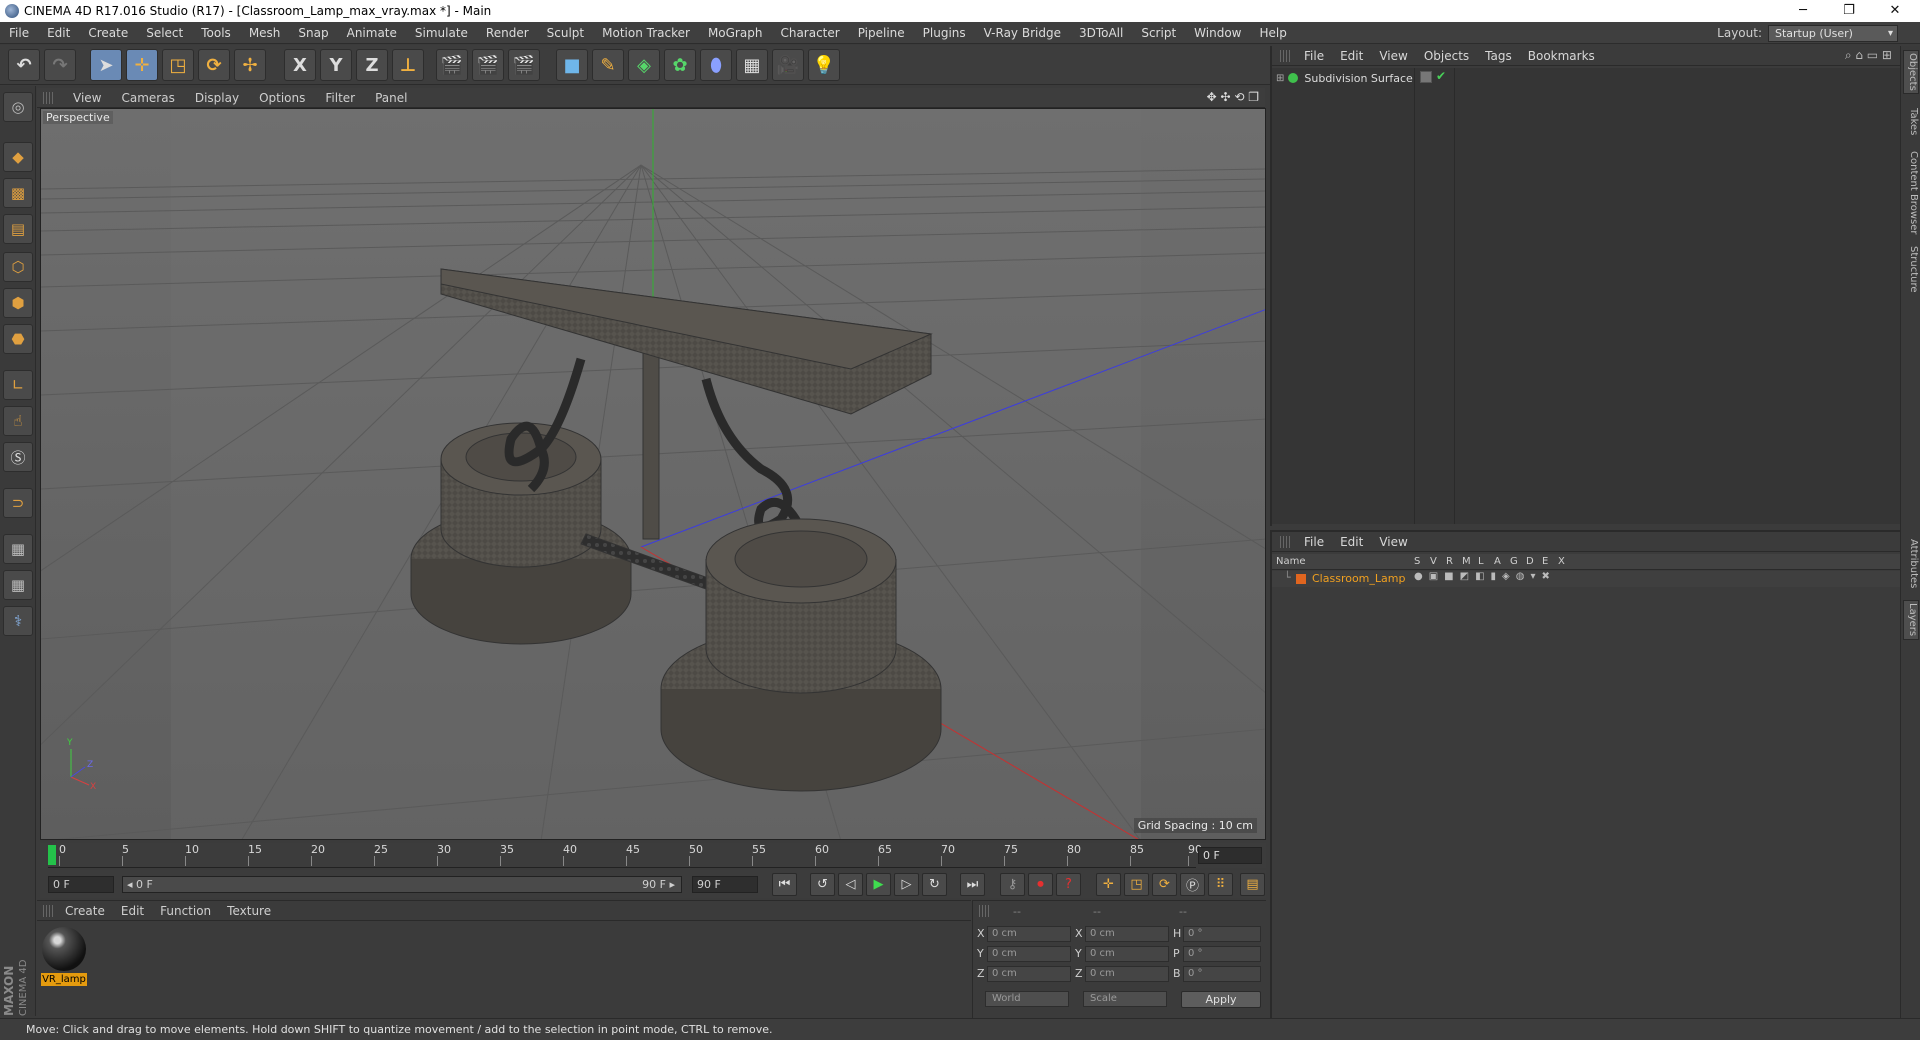 Image resolution: width=1920 pixels, height=1040 pixels. What do you see at coordinates (1222, 934) in the screenshot?
I see `rot-h-field: 0 °` at bounding box center [1222, 934].